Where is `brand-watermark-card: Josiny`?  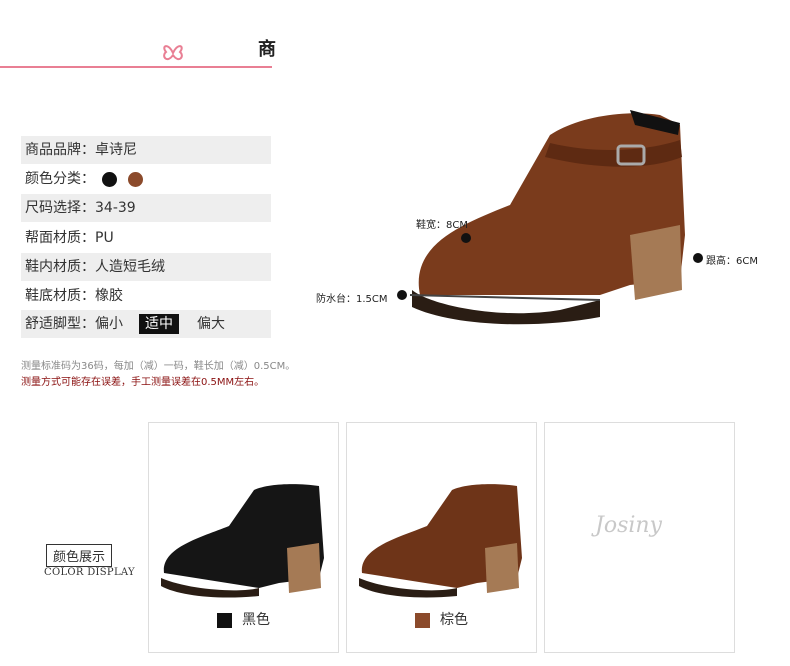 brand-watermark-card: Josiny is located at coordinates (639, 537).